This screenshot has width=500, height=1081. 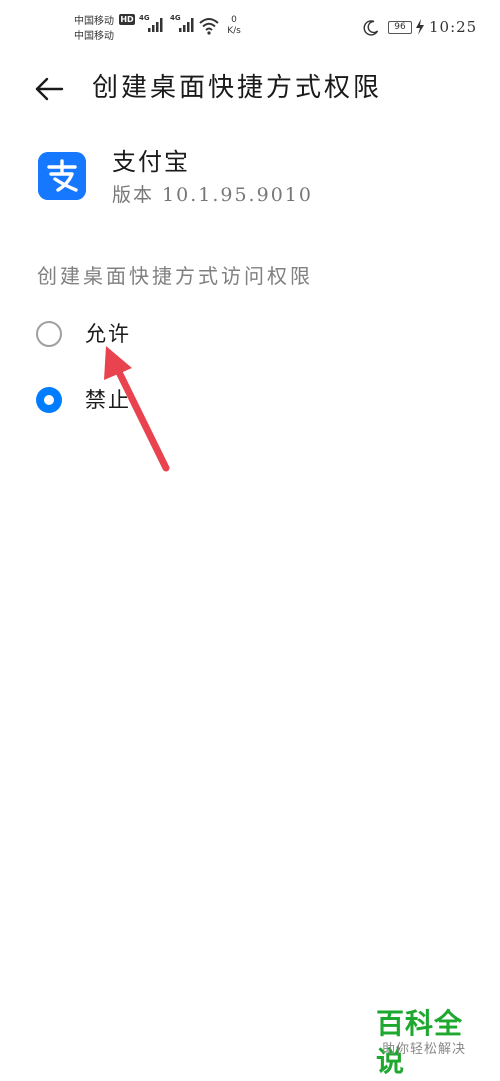 I want to click on network-speed: 0 K/s, so click(x=234, y=26).